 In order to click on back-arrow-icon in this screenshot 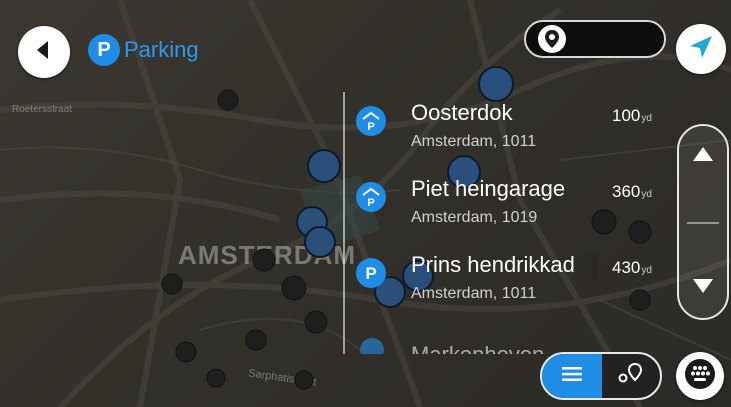, I will do `click(44, 52)`.